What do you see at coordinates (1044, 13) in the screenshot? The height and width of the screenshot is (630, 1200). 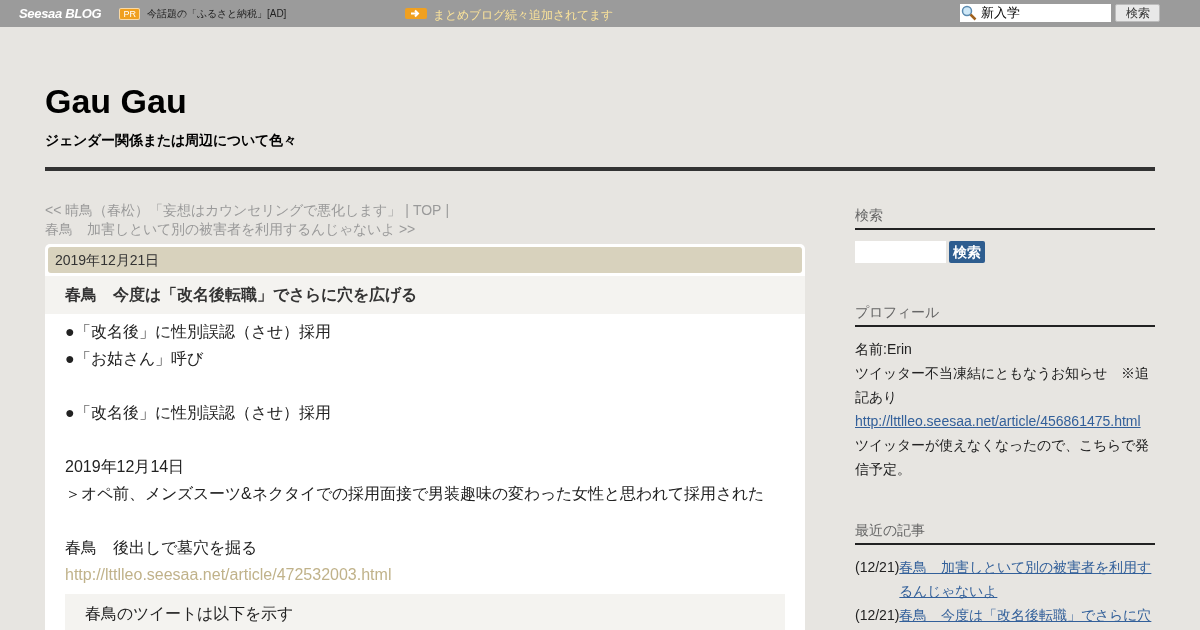 I see `search-field: 新入学` at bounding box center [1044, 13].